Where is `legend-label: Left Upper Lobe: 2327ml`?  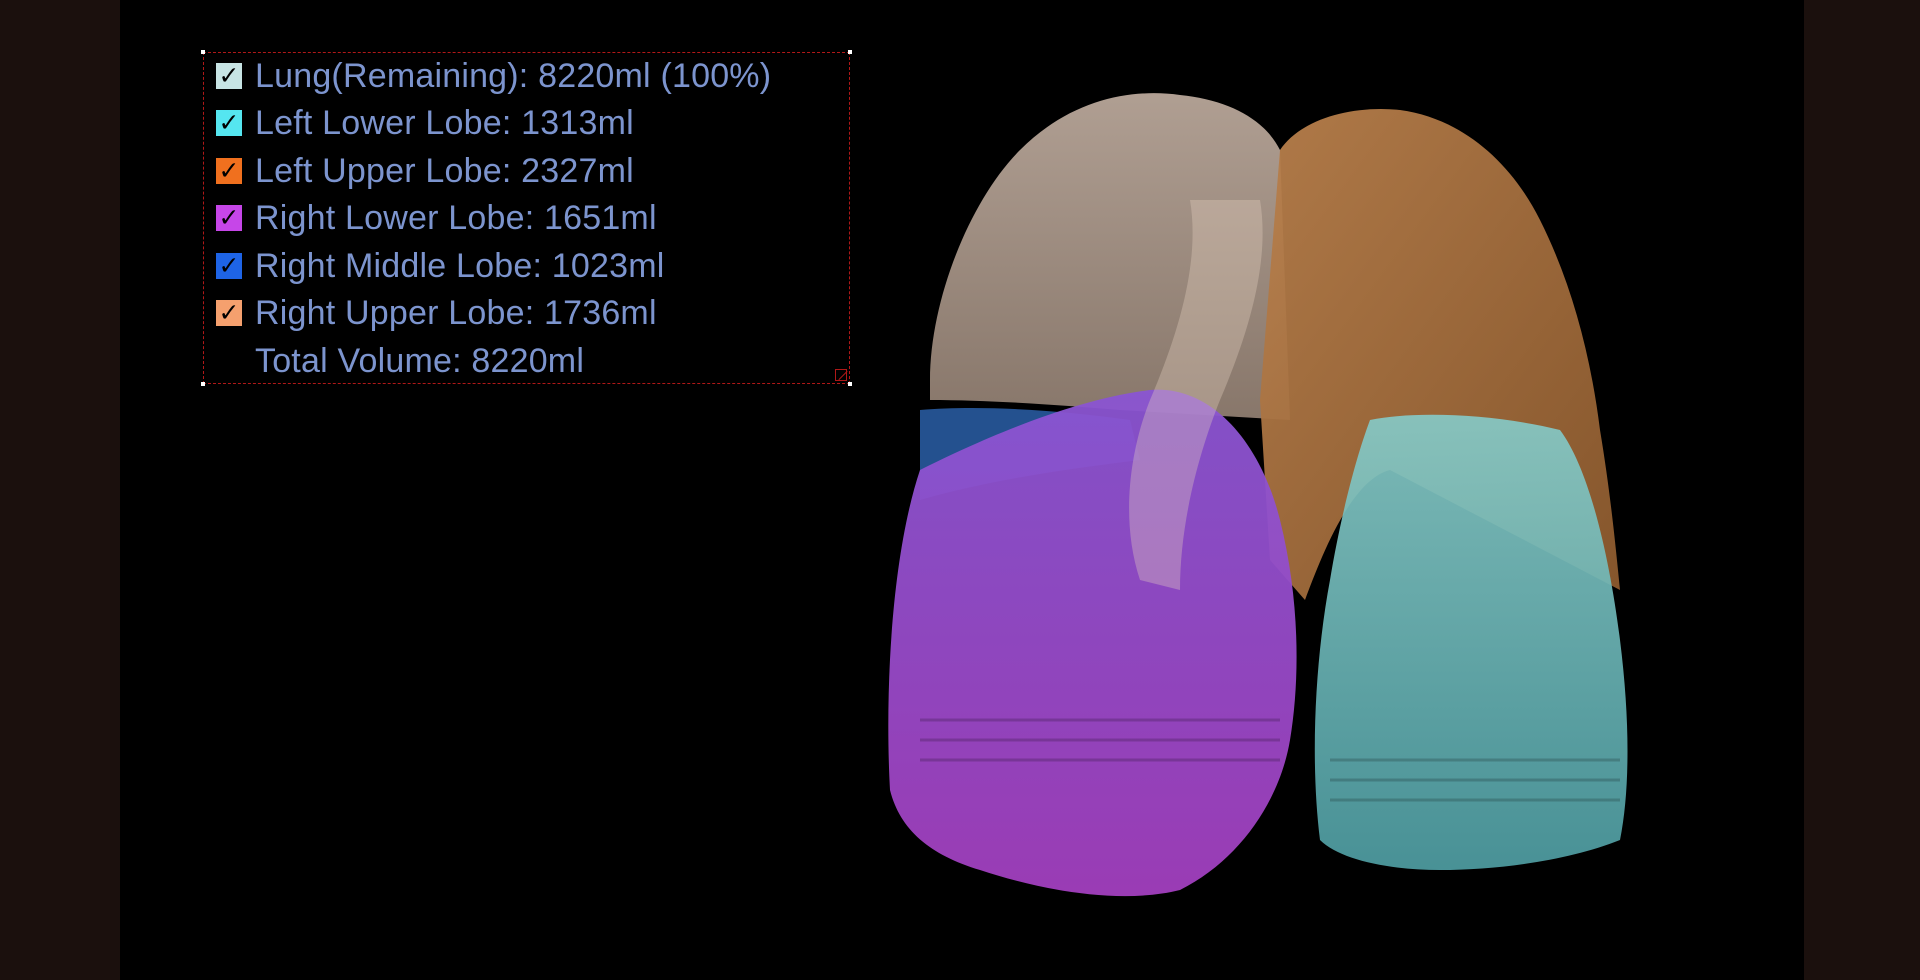 legend-label: Left Upper Lobe: 2327ml is located at coordinates (444, 170).